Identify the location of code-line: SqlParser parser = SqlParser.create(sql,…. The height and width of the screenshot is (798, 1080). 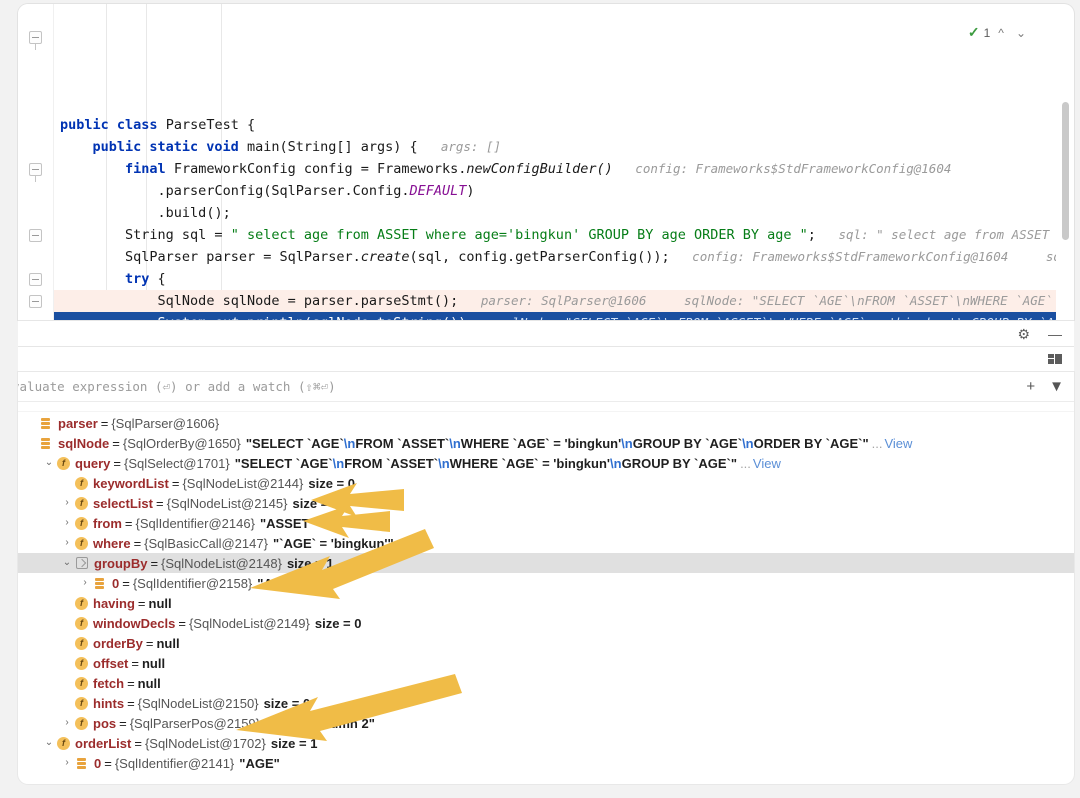
(555, 257).